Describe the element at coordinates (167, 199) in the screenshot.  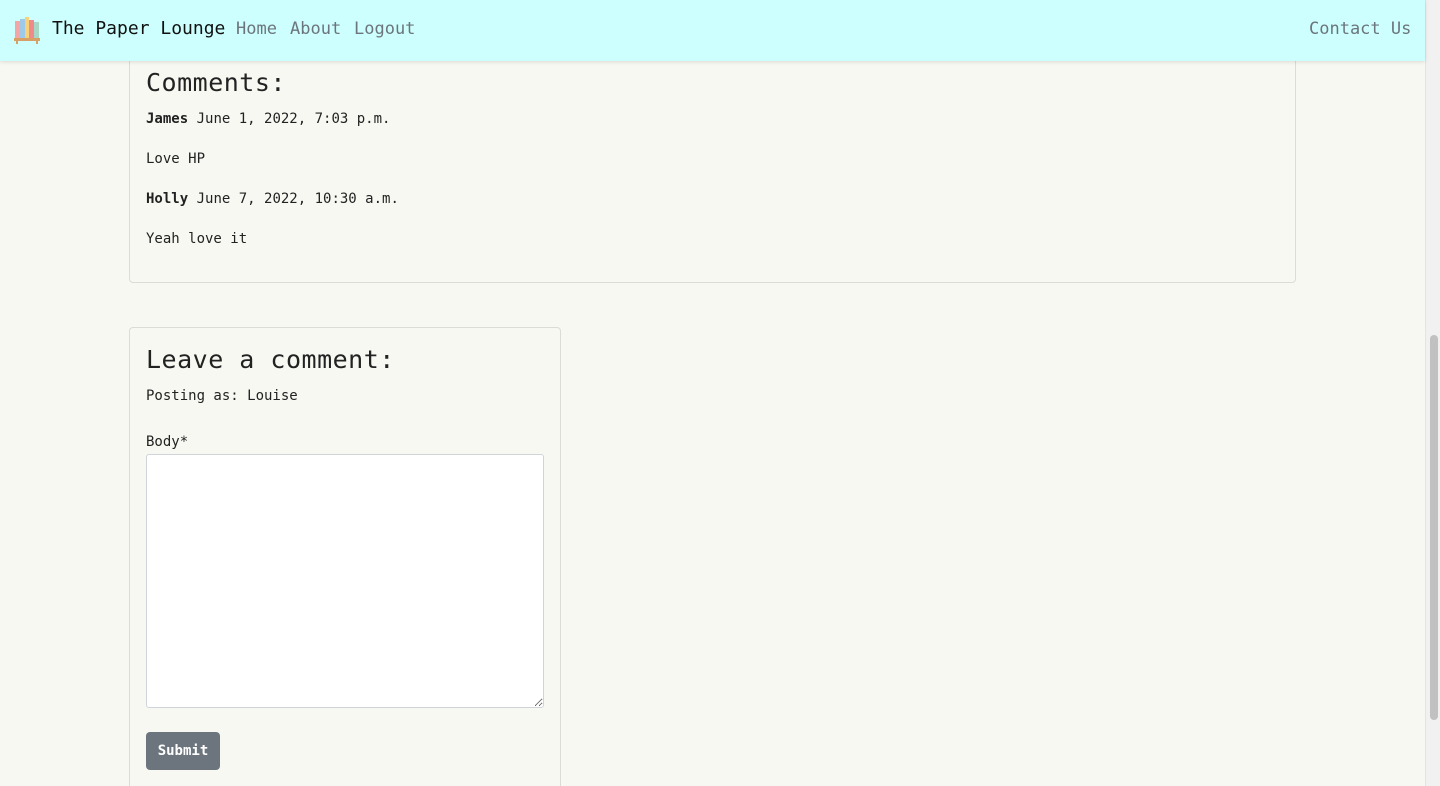
I see `comment-author: Holly` at that location.